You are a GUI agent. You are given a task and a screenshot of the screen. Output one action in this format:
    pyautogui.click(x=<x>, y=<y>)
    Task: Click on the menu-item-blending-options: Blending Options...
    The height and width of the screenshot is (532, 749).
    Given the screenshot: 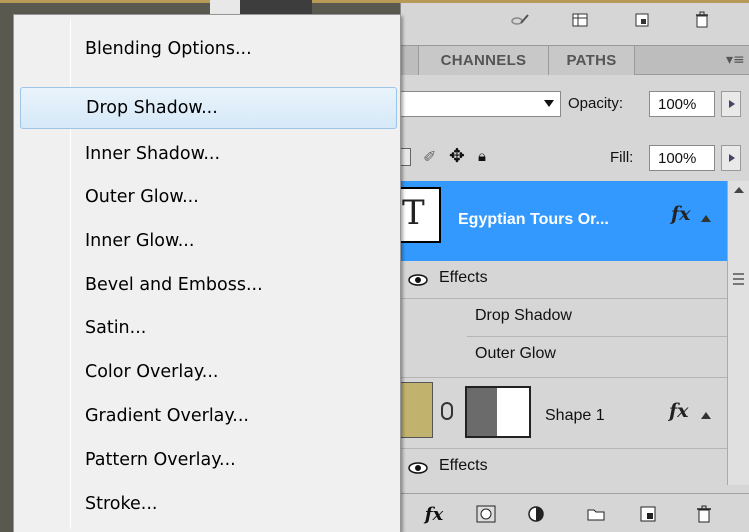 What is the action you would take?
    pyautogui.click(x=208, y=49)
    